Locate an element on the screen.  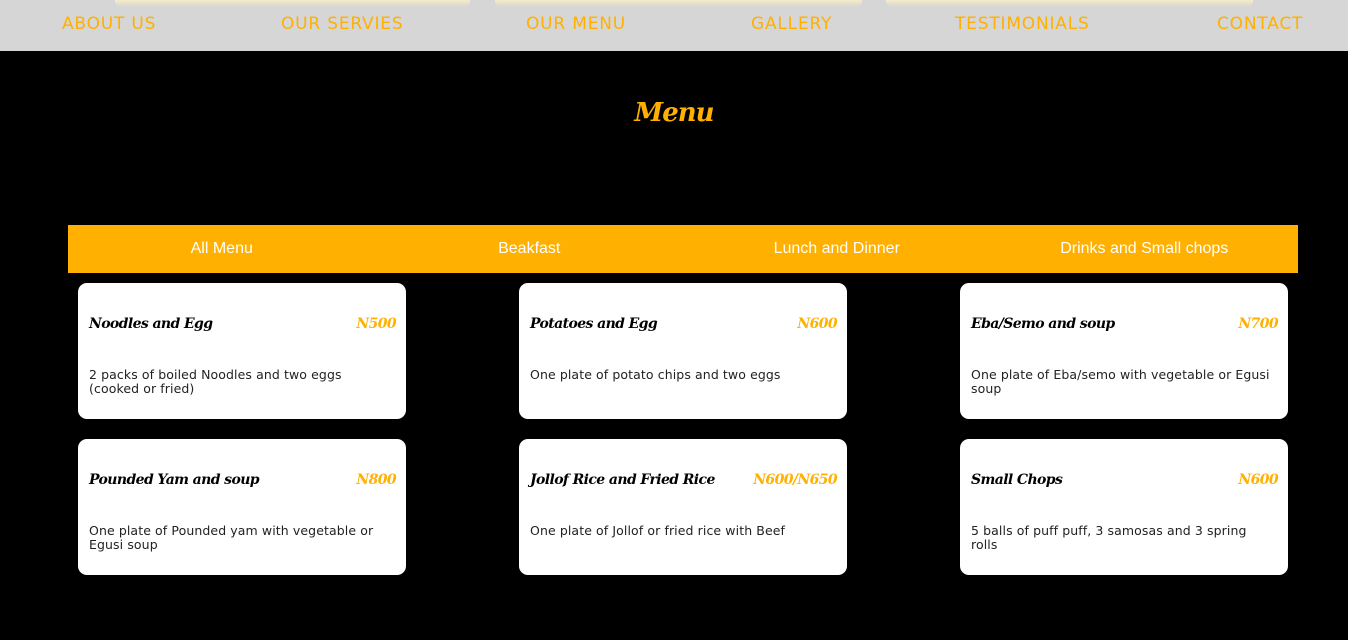
menu-item-name: Small Chops is located at coordinates (1017, 480).